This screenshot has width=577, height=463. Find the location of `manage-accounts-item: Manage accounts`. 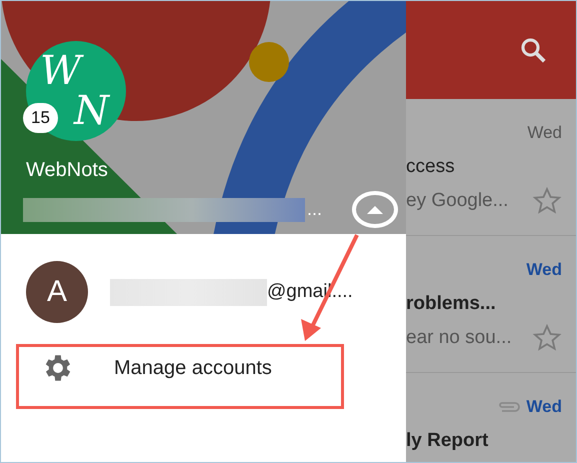

manage-accounts-item: Manage accounts is located at coordinates (223, 368).